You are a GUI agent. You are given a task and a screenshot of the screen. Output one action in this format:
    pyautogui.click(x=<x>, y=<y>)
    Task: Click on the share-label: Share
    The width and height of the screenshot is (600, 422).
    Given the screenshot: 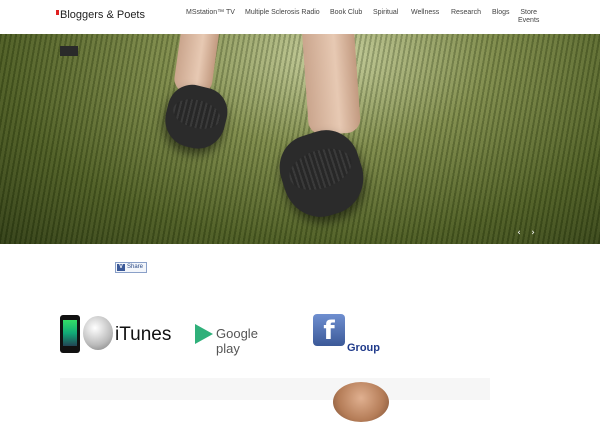 What is the action you would take?
    pyautogui.click(x=135, y=267)
    